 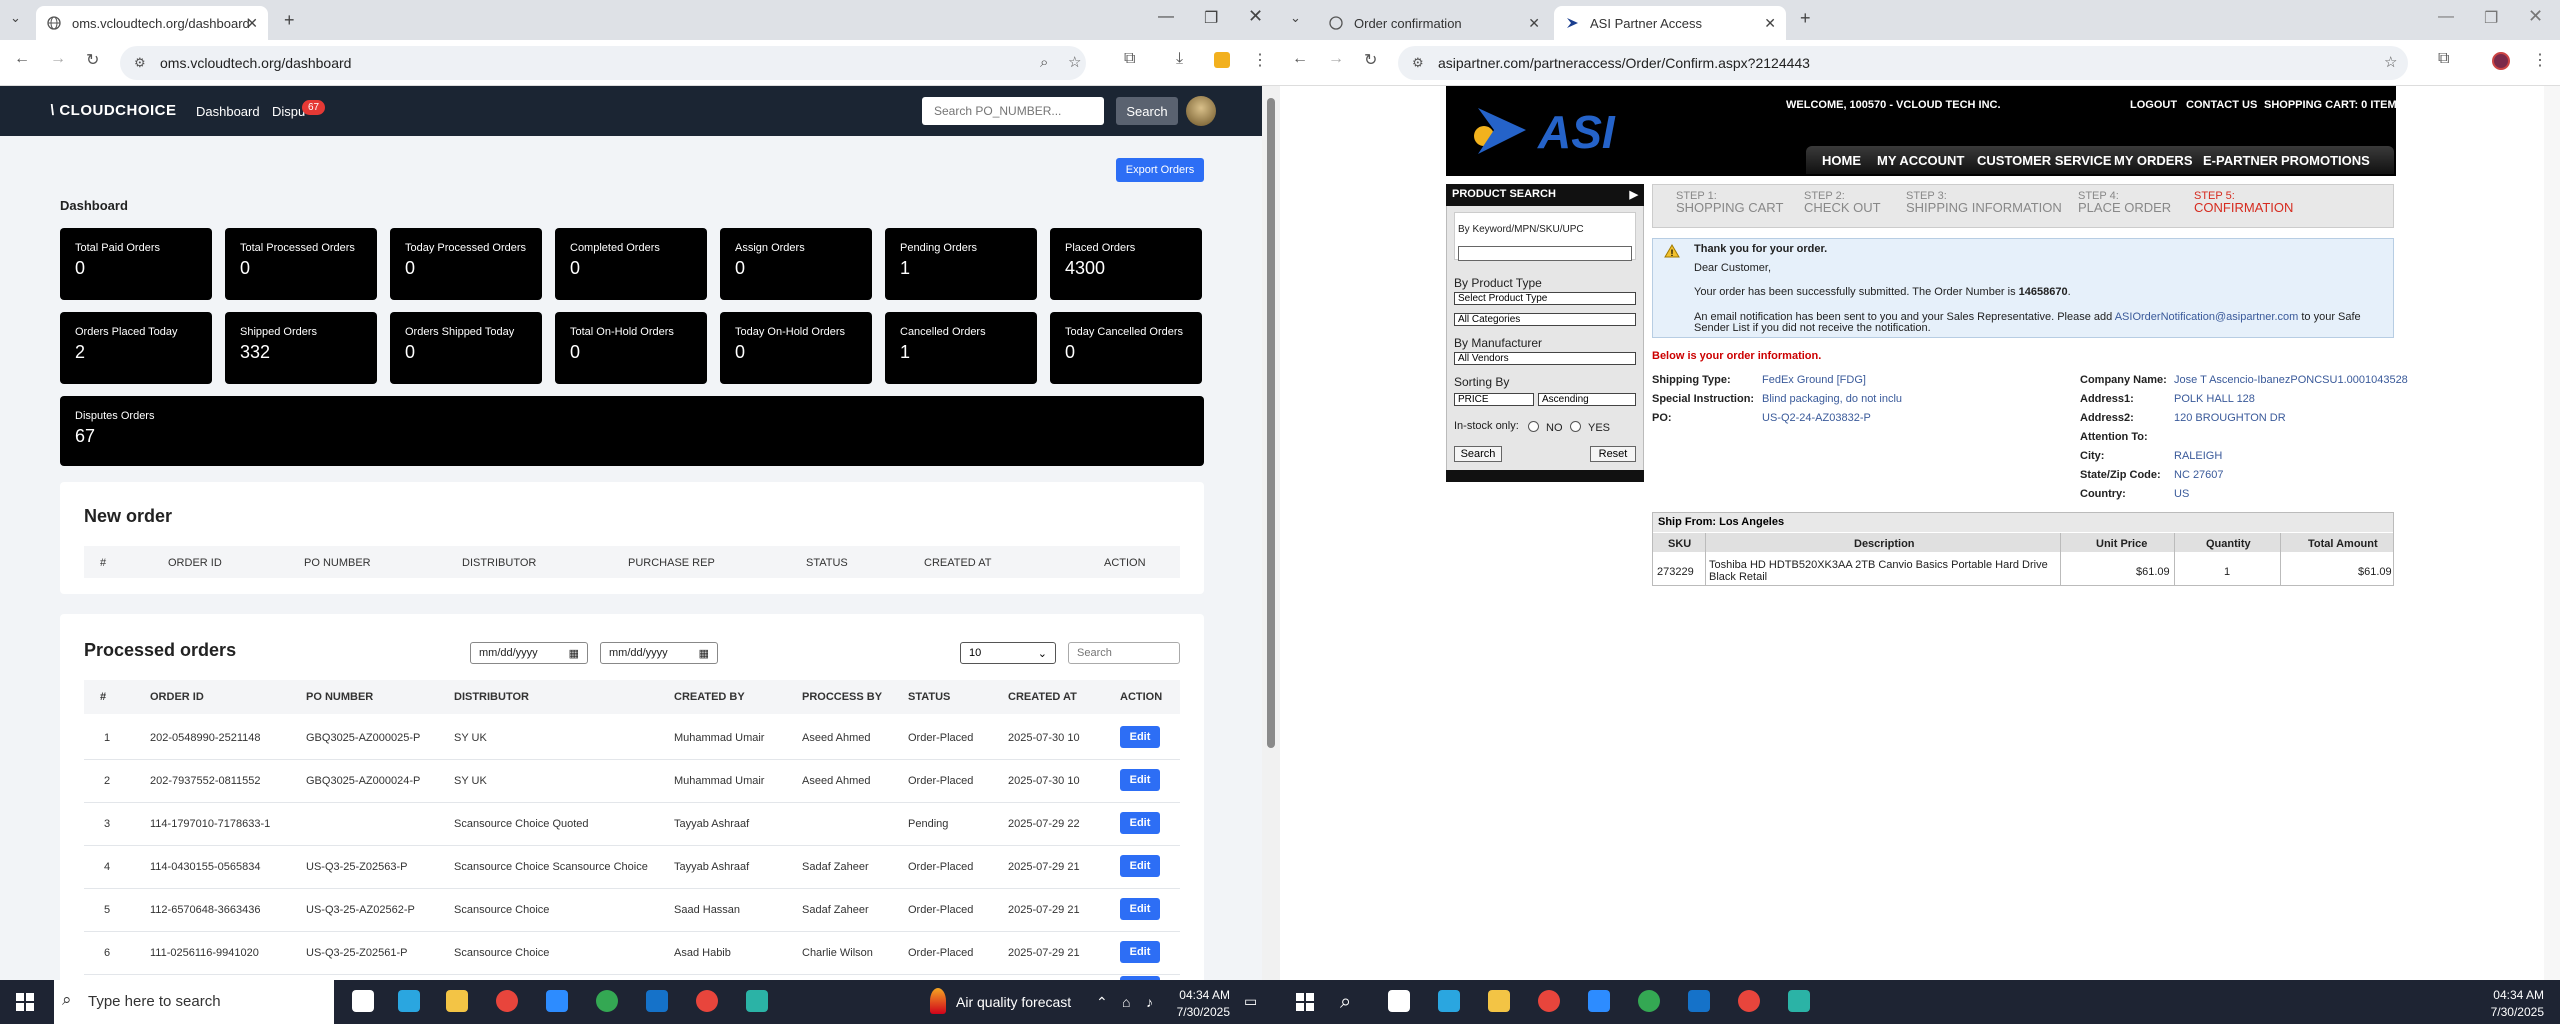 I want to click on date-to-input: mm/dd/yyyy ▦, so click(x=659, y=653).